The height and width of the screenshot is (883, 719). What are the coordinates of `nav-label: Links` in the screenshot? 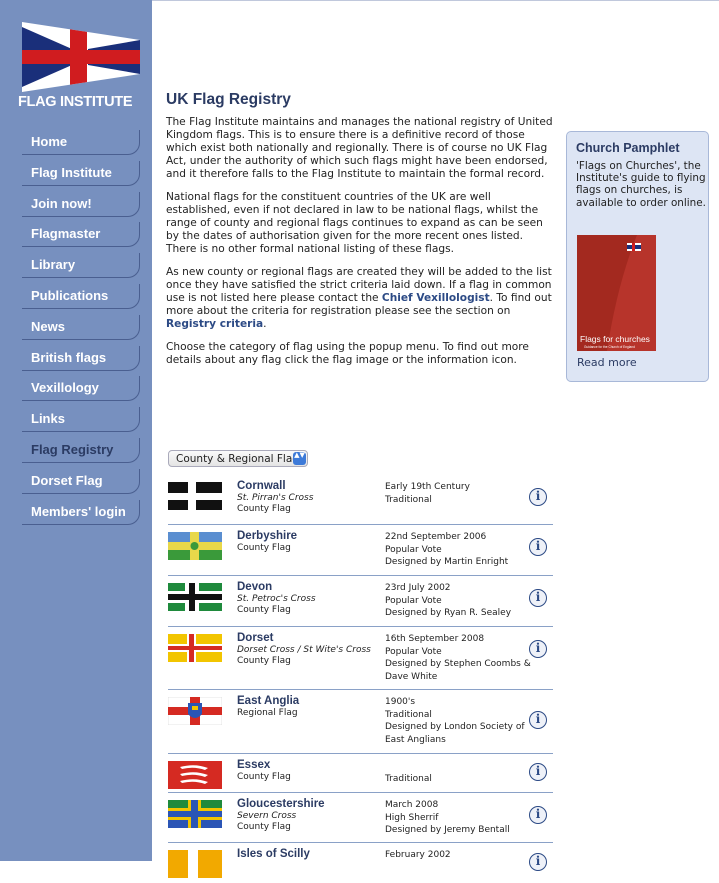 It's located at (48, 419).